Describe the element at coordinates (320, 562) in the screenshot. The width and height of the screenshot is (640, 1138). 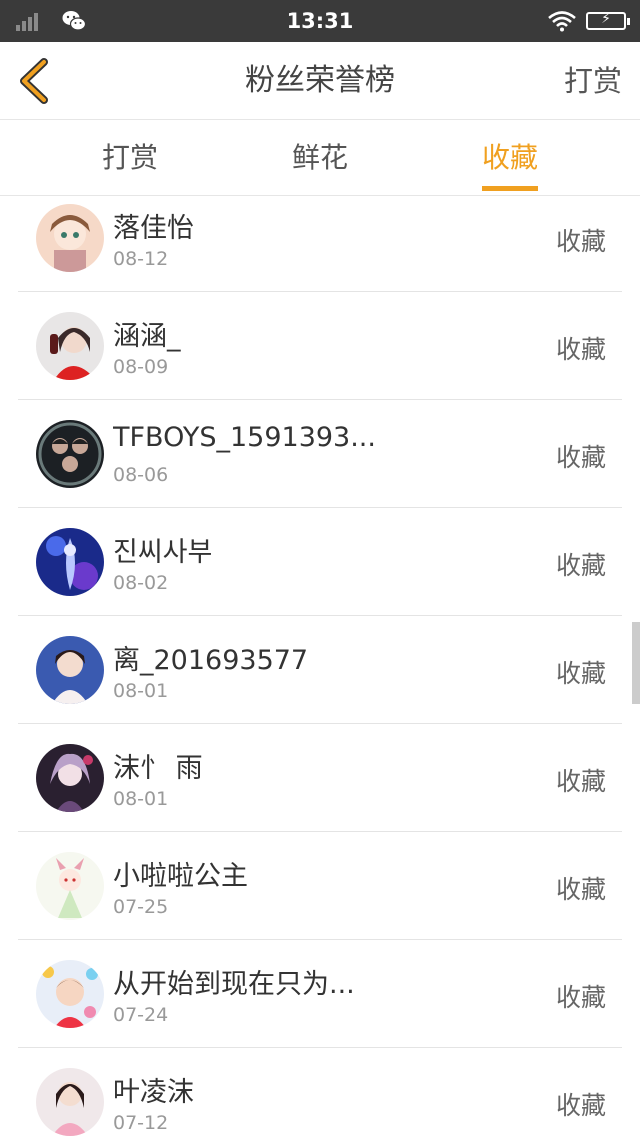
I see `list-item: 진씨사부 08-02 收藏` at that location.